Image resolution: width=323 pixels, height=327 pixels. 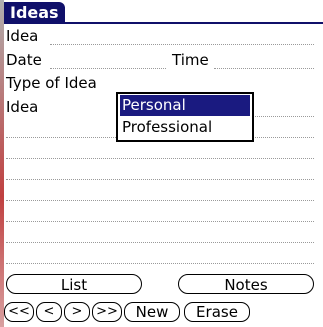 What do you see at coordinates (77, 312) in the screenshot?
I see `next-record-button: >` at bounding box center [77, 312].